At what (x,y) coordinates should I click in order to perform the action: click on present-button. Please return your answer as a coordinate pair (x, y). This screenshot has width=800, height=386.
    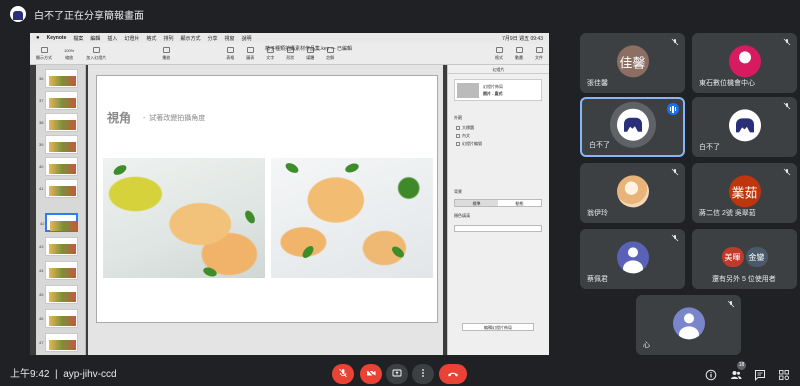
    Looking at the image, I should click on (397, 374).